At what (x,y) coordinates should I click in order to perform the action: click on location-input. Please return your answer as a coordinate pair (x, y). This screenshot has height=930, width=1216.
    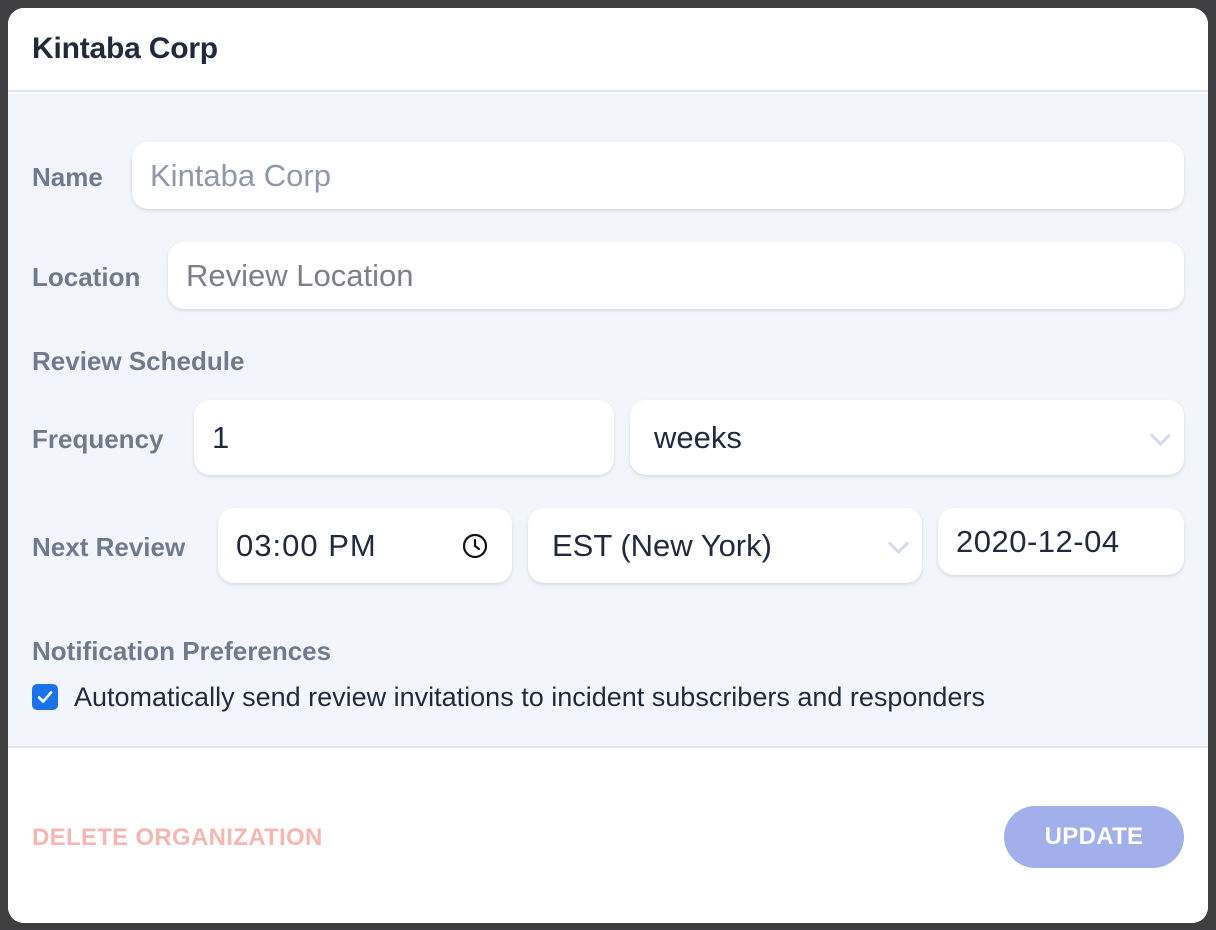
    Looking at the image, I should click on (685, 275).